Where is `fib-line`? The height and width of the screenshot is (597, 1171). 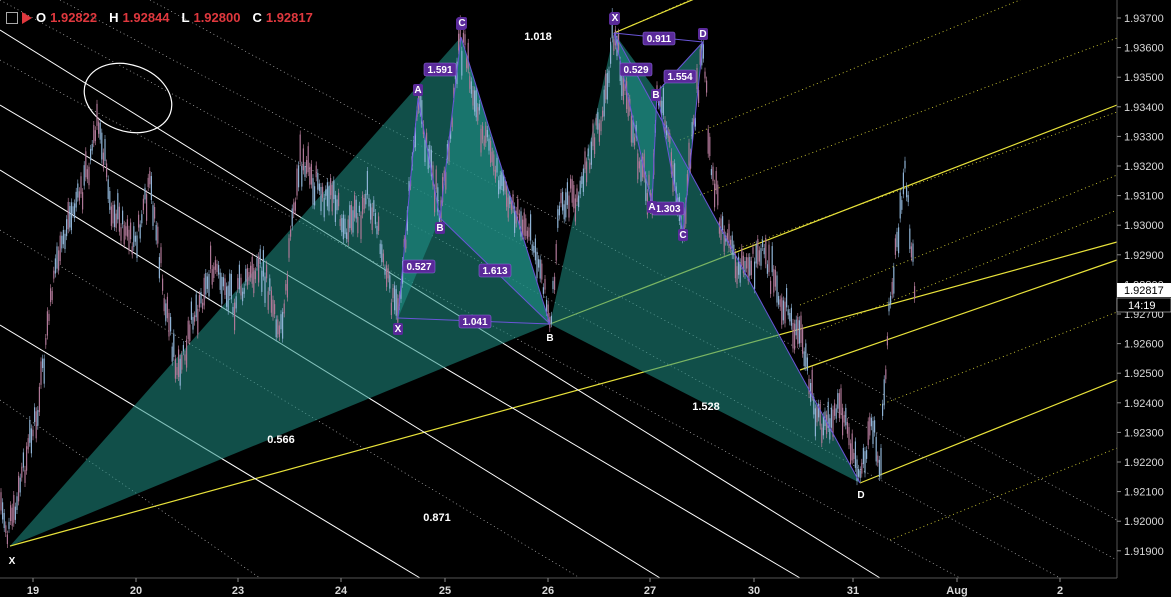
fib-line is located at coordinates (958, 315).